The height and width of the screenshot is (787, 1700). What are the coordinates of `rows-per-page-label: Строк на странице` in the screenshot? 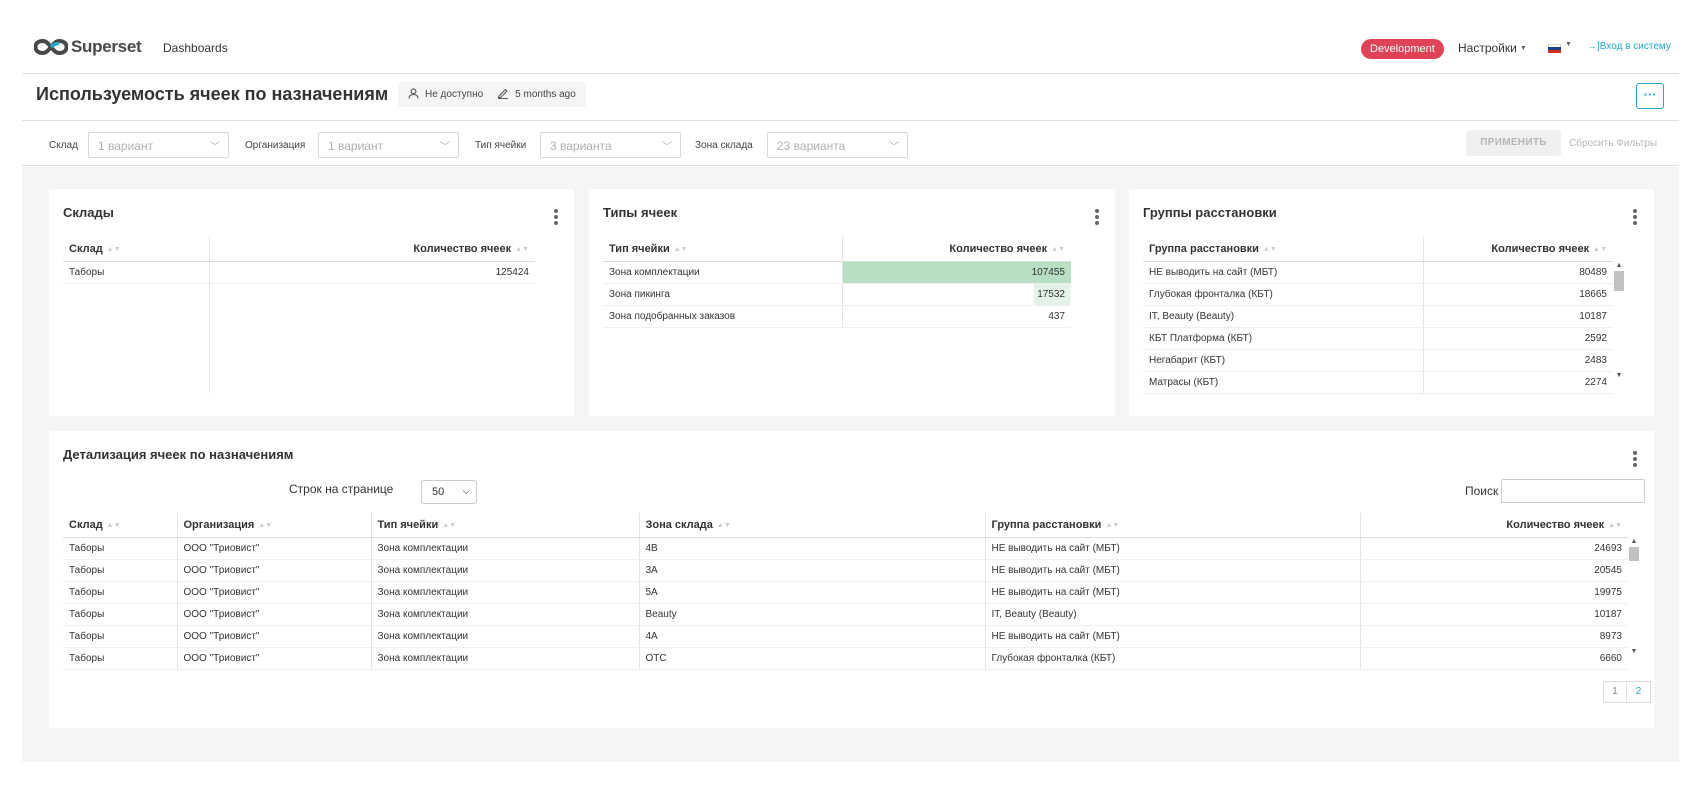 It's located at (341, 489).